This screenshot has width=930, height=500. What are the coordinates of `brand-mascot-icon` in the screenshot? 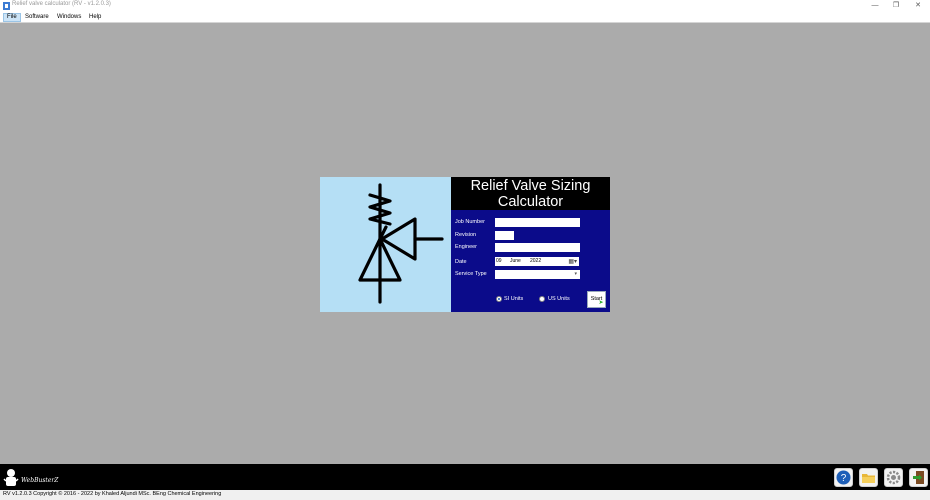 It's located at (11, 477).